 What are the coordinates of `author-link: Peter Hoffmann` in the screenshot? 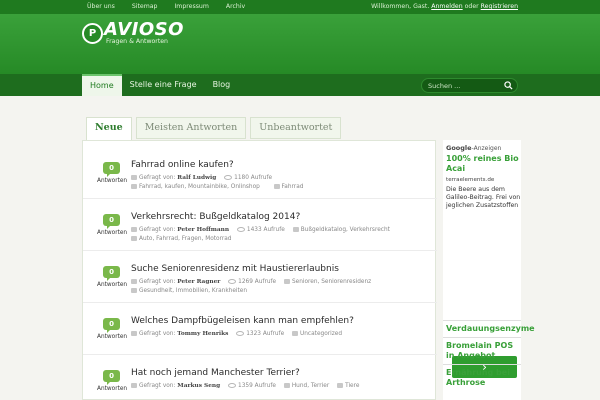 It's located at (203, 230).